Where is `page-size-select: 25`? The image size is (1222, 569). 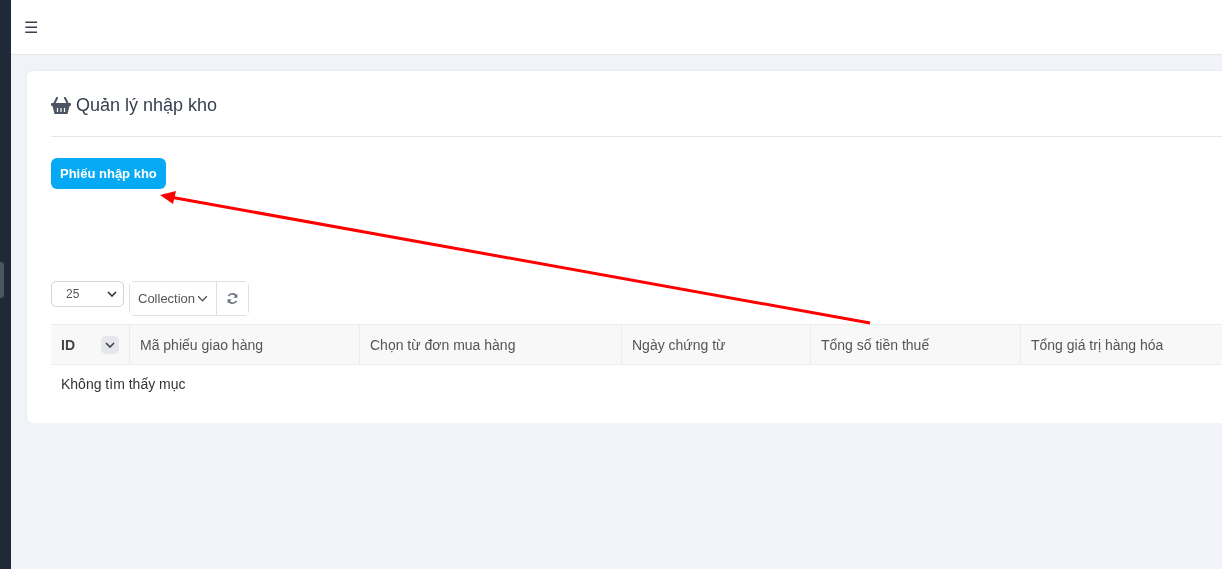 page-size-select: 25 is located at coordinates (87, 294).